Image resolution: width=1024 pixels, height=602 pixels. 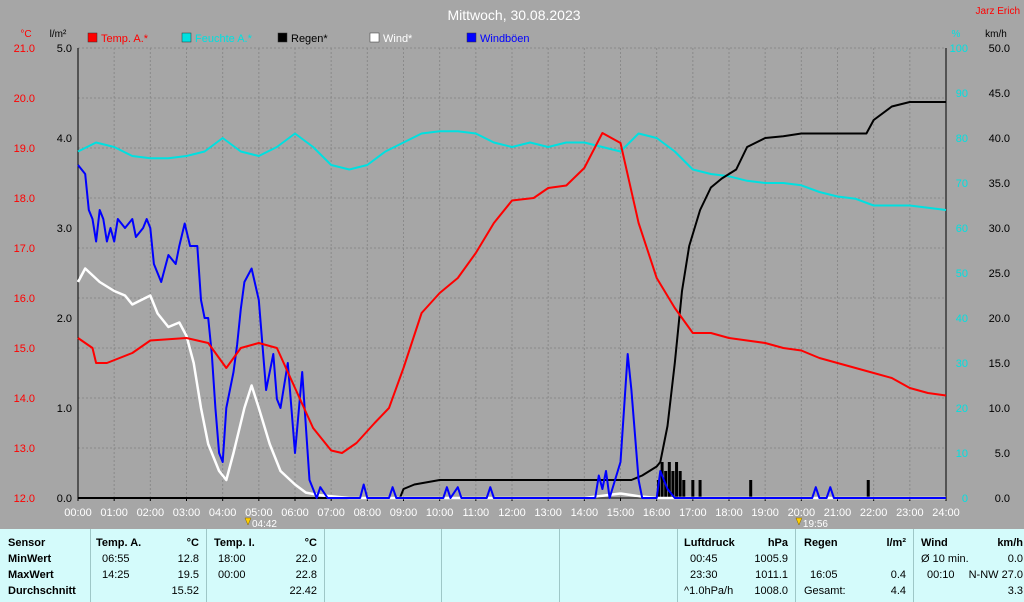 What do you see at coordinates (999, 49) in the screenshot?
I see `wind-tick-label: 50.0` at bounding box center [999, 49].